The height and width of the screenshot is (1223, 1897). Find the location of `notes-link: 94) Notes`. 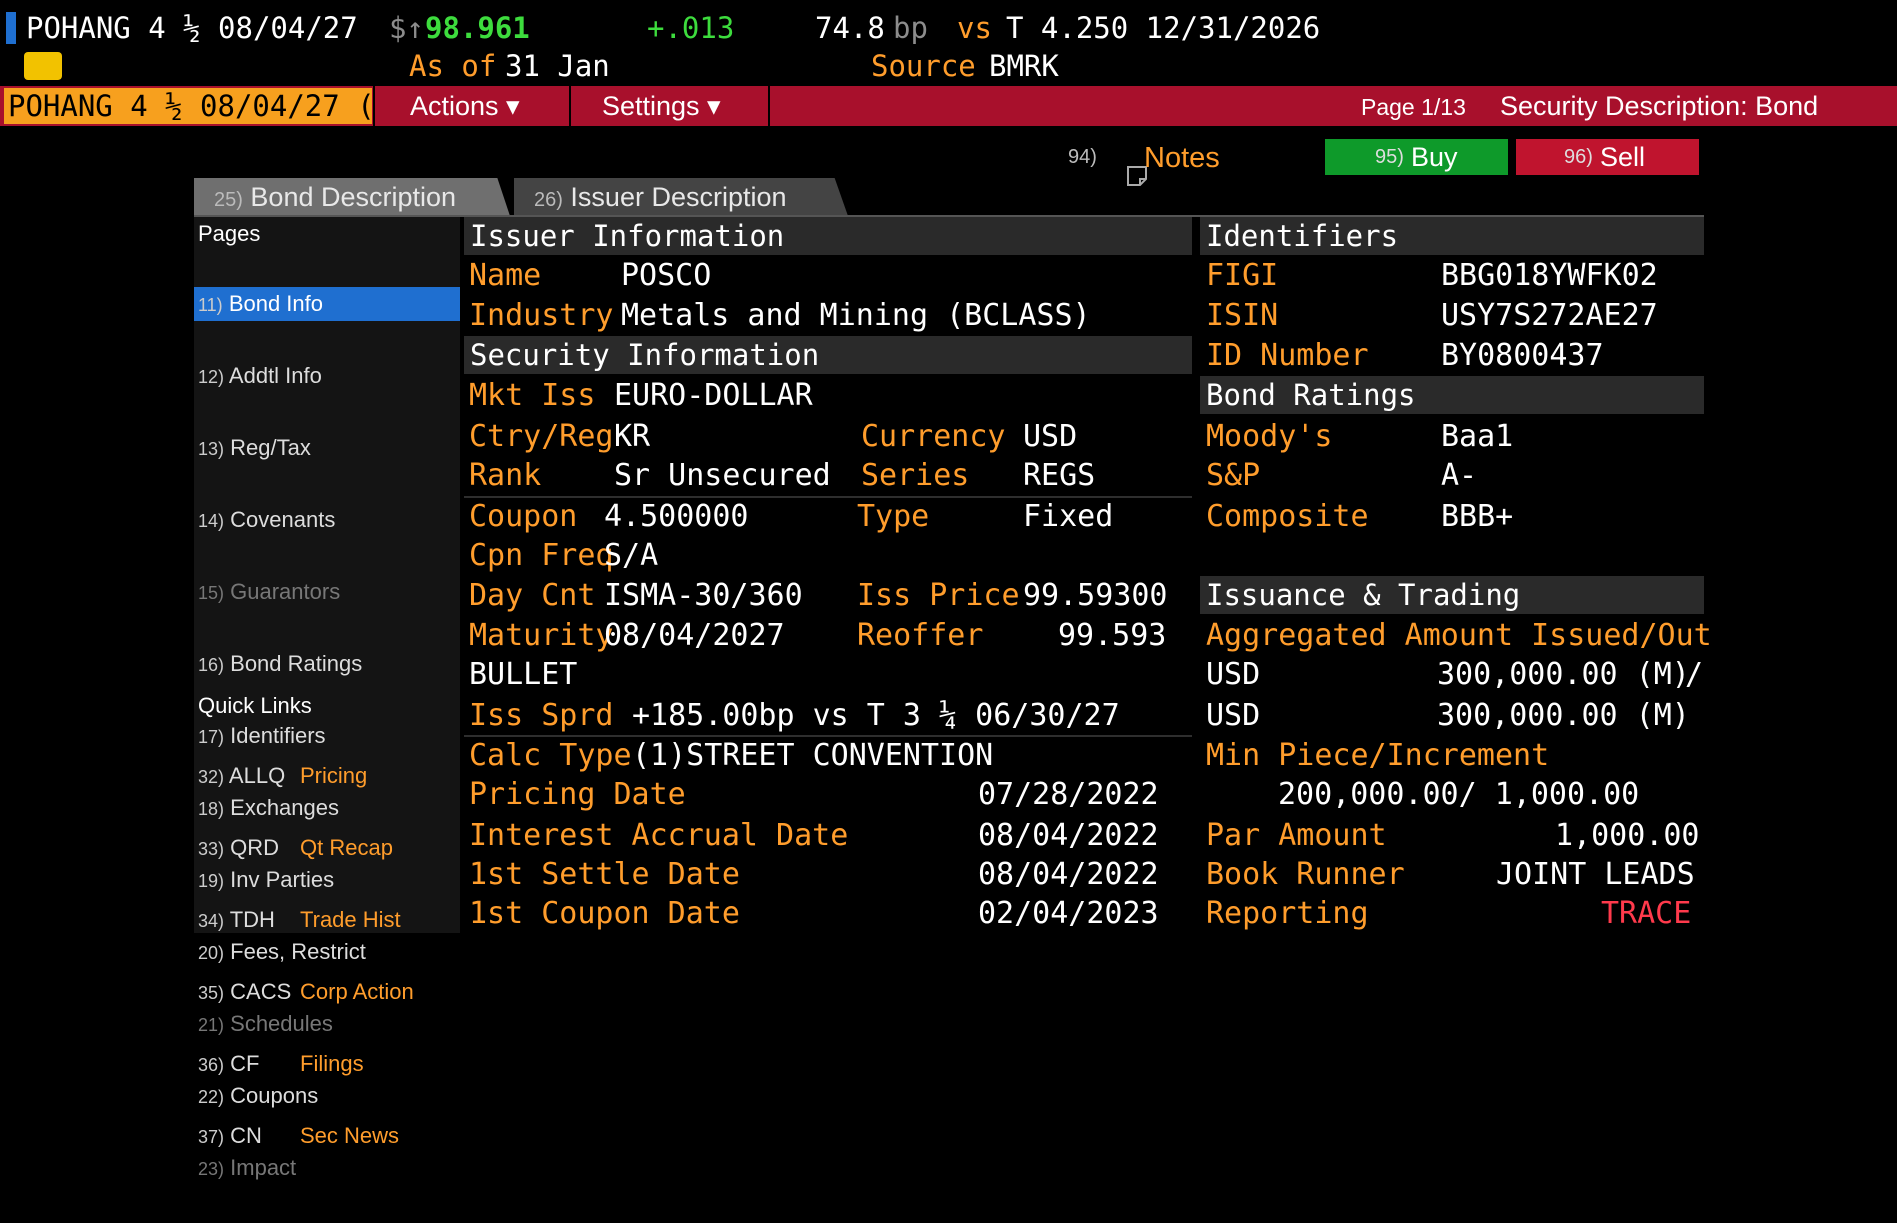

notes-link: 94) Notes is located at coordinates (1144, 163).